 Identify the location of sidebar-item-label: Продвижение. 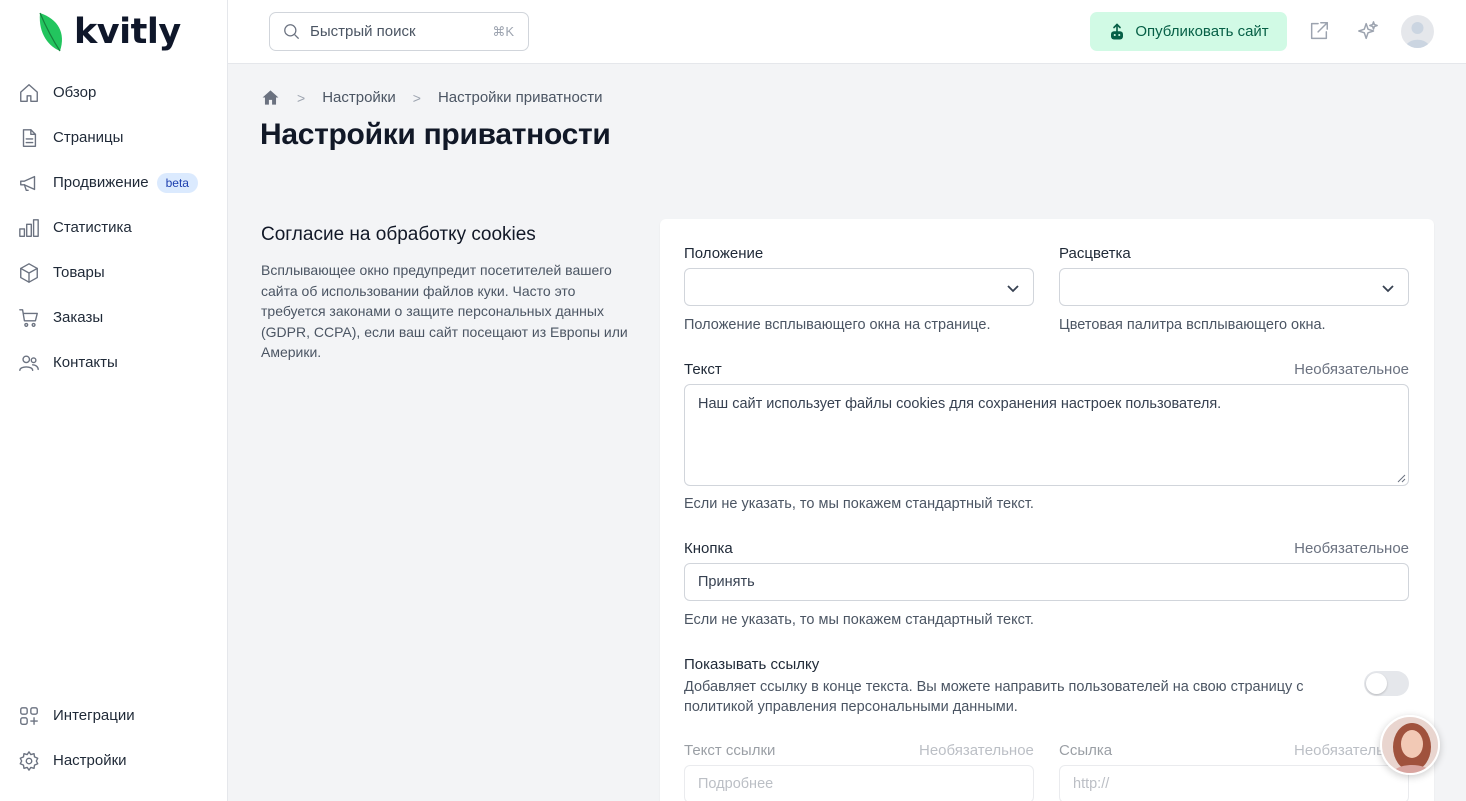
(101, 182).